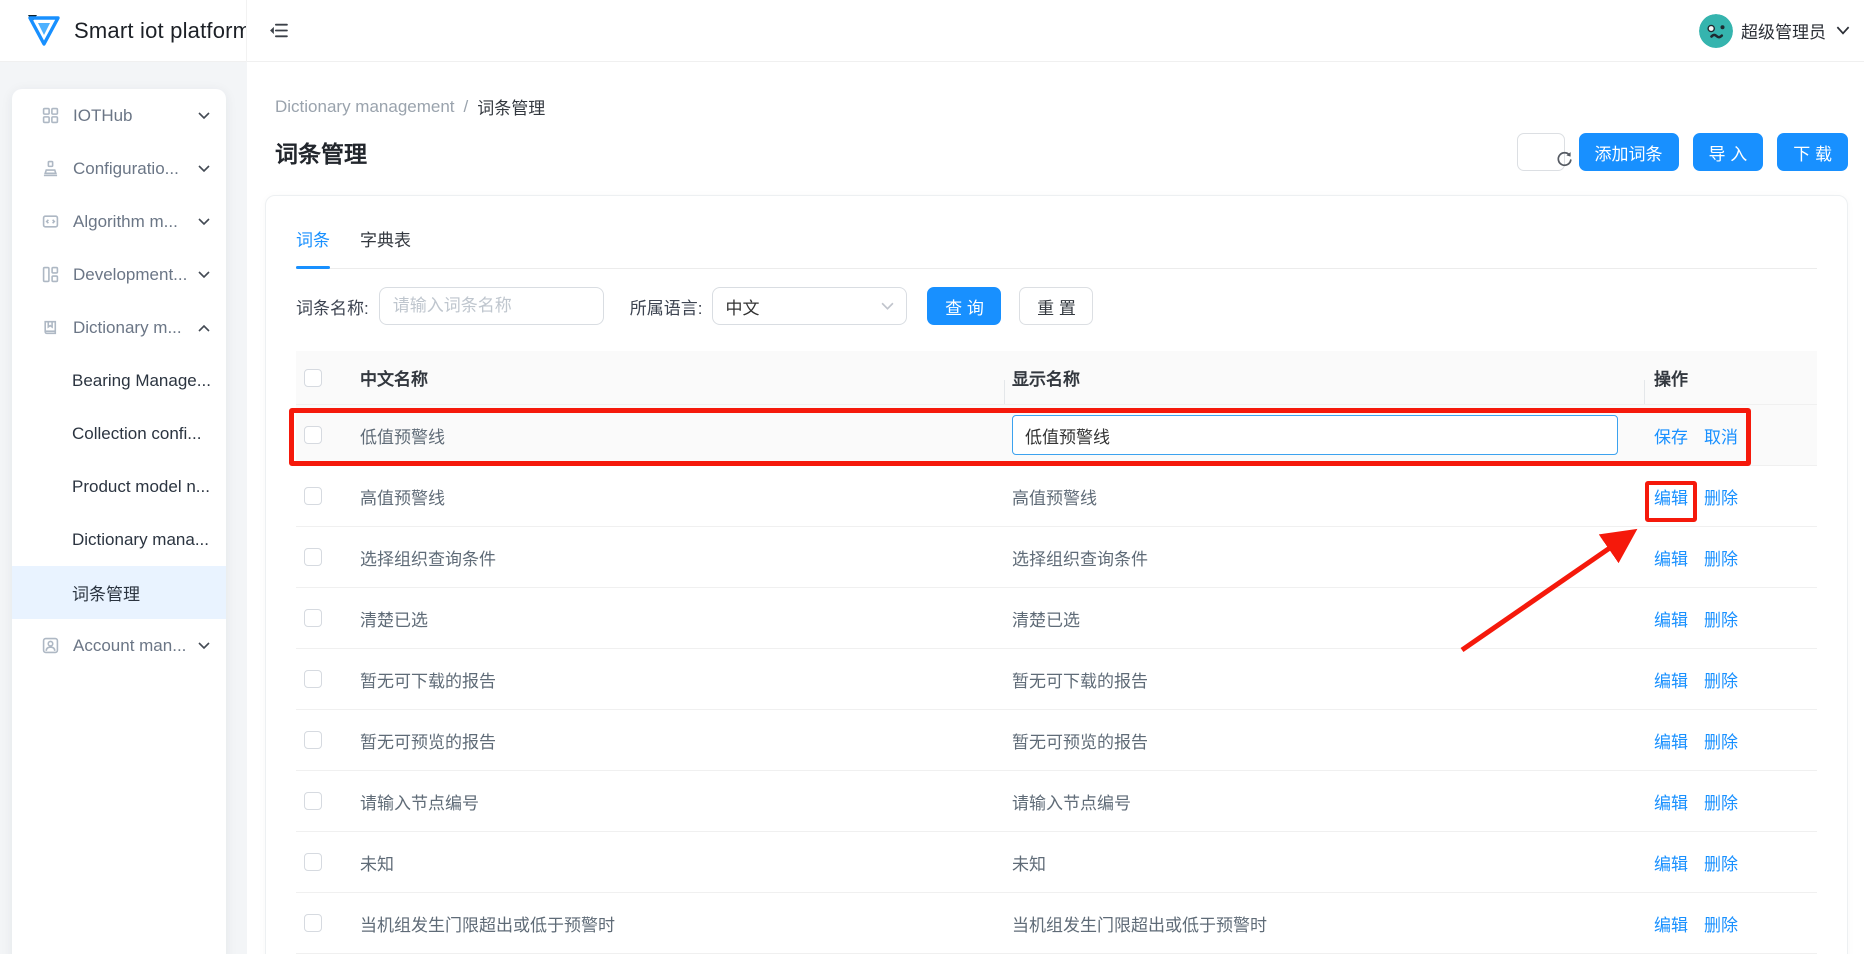 The image size is (1864, 954). Describe the element at coordinates (487, 925) in the screenshot. I see `cell-chinese-name: 当机组发生门限超出或低于预警时` at that location.